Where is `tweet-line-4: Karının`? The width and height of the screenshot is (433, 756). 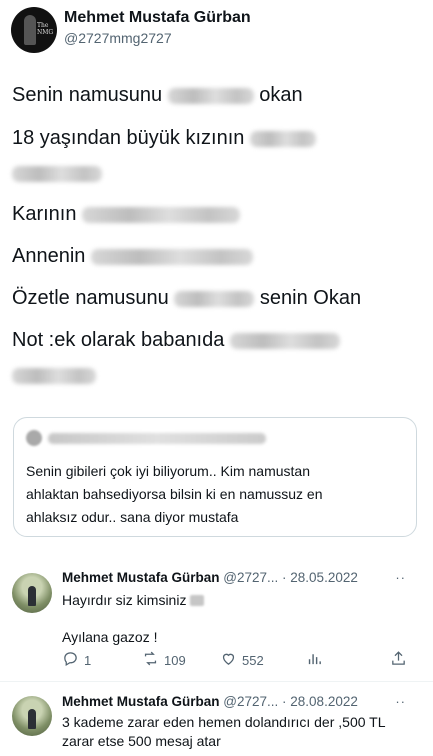
tweet-line-4: Karının is located at coordinates (126, 214).